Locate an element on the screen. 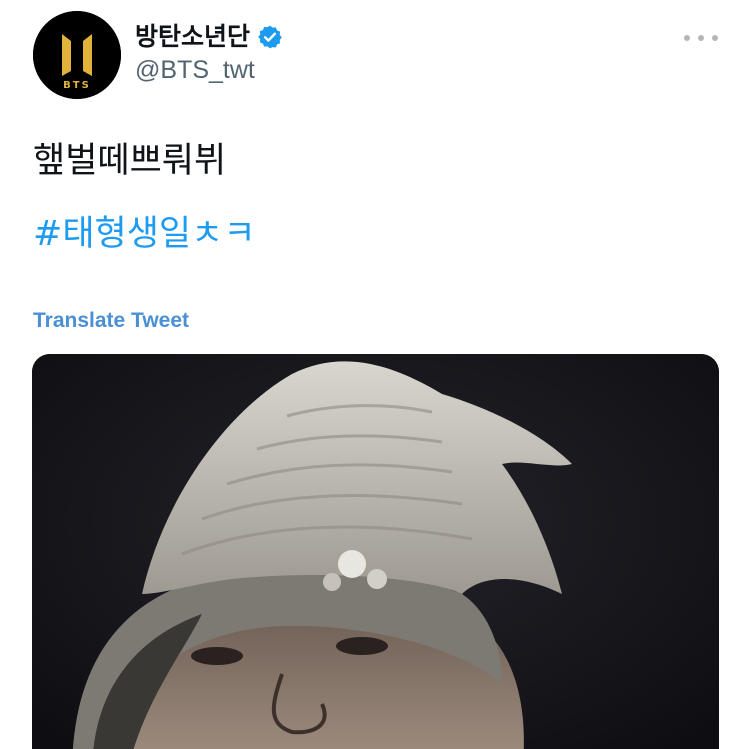  display-name-row: 방탄소년단 is located at coordinates (209, 37).